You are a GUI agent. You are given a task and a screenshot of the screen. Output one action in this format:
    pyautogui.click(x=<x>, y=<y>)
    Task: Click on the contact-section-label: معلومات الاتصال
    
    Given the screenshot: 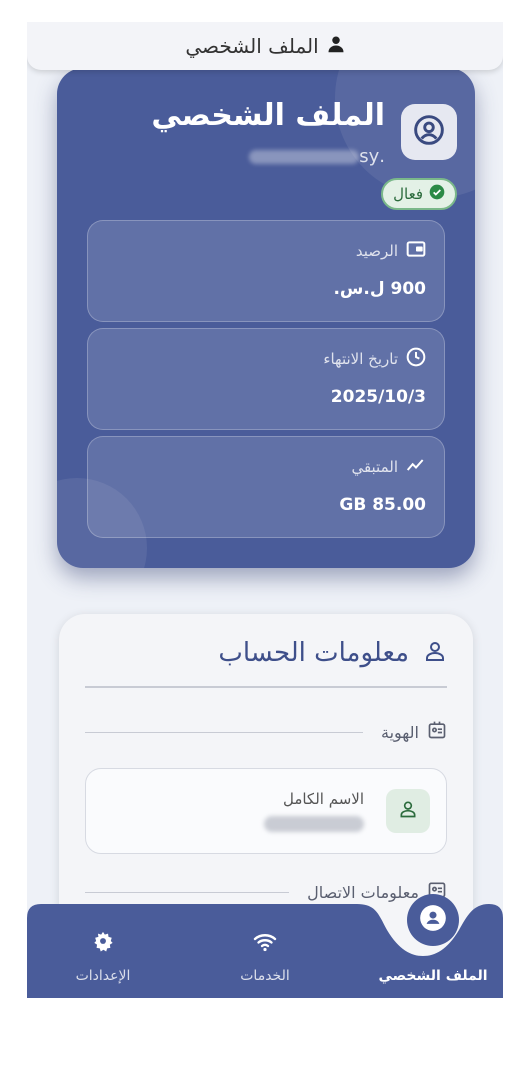 What is the action you would take?
    pyautogui.click(x=363, y=892)
    